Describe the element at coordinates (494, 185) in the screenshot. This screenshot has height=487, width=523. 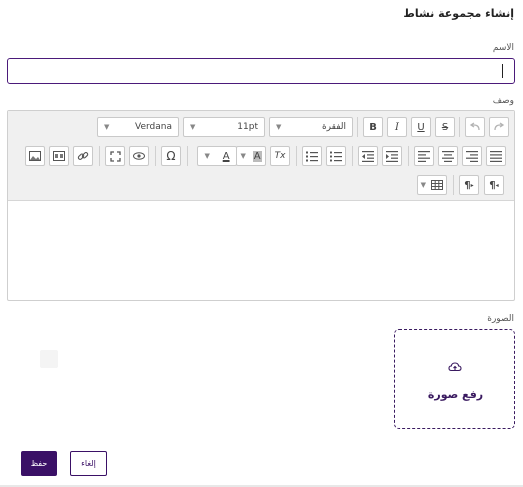
I see `rtl-direction-button: ¶ ◂` at that location.